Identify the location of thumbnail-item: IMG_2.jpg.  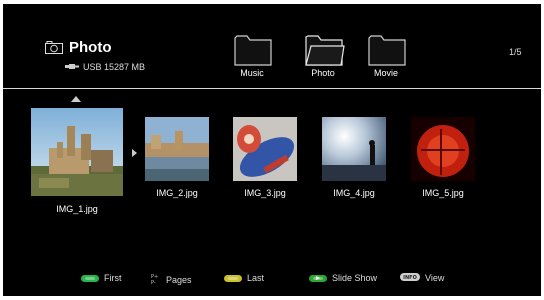
(177, 157).